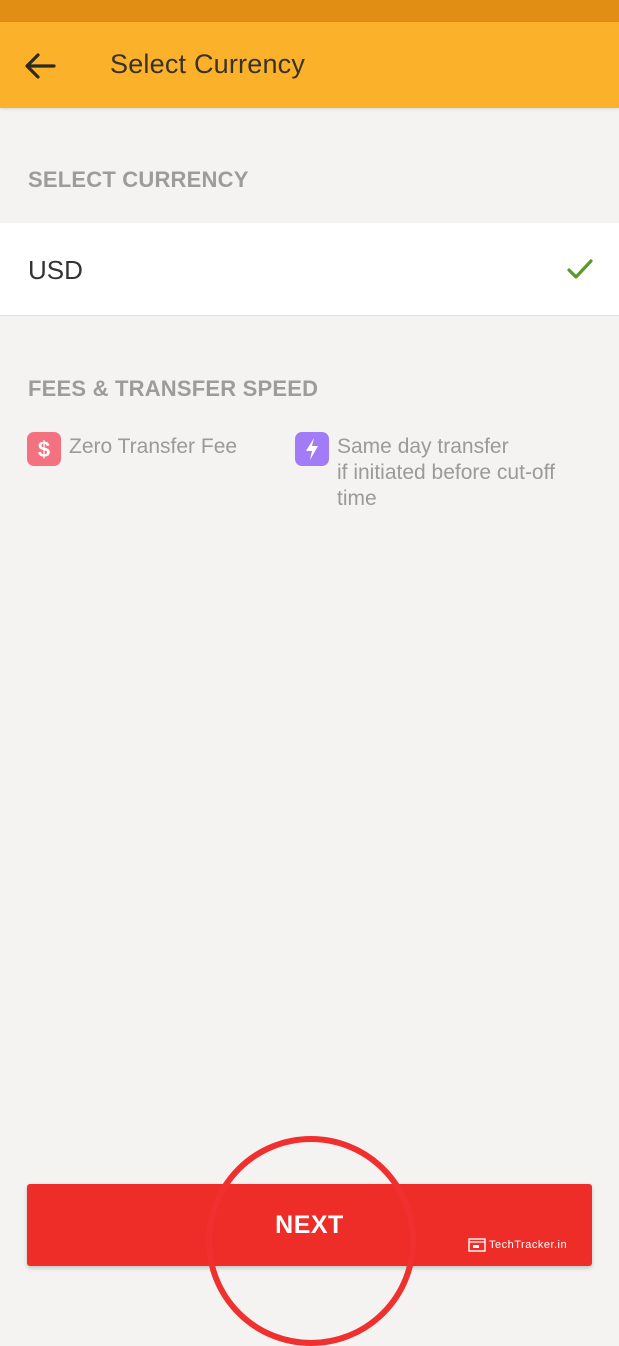 The image size is (619, 1346). I want to click on same-day-line-1: Same day transfer, so click(423, 446).